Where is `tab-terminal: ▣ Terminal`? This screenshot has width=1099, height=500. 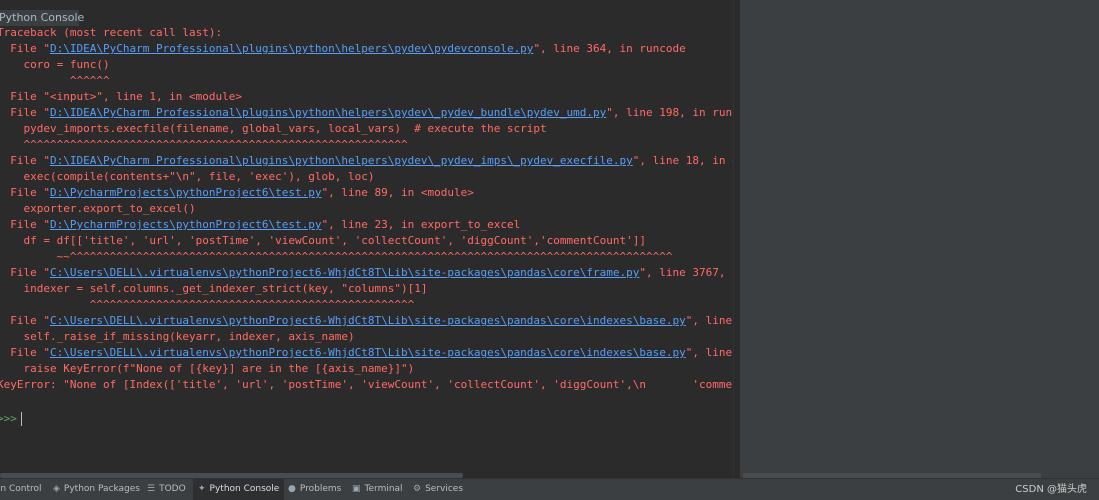
tab-terminal: ▣ Terminal is located at coordinates (377, 489).